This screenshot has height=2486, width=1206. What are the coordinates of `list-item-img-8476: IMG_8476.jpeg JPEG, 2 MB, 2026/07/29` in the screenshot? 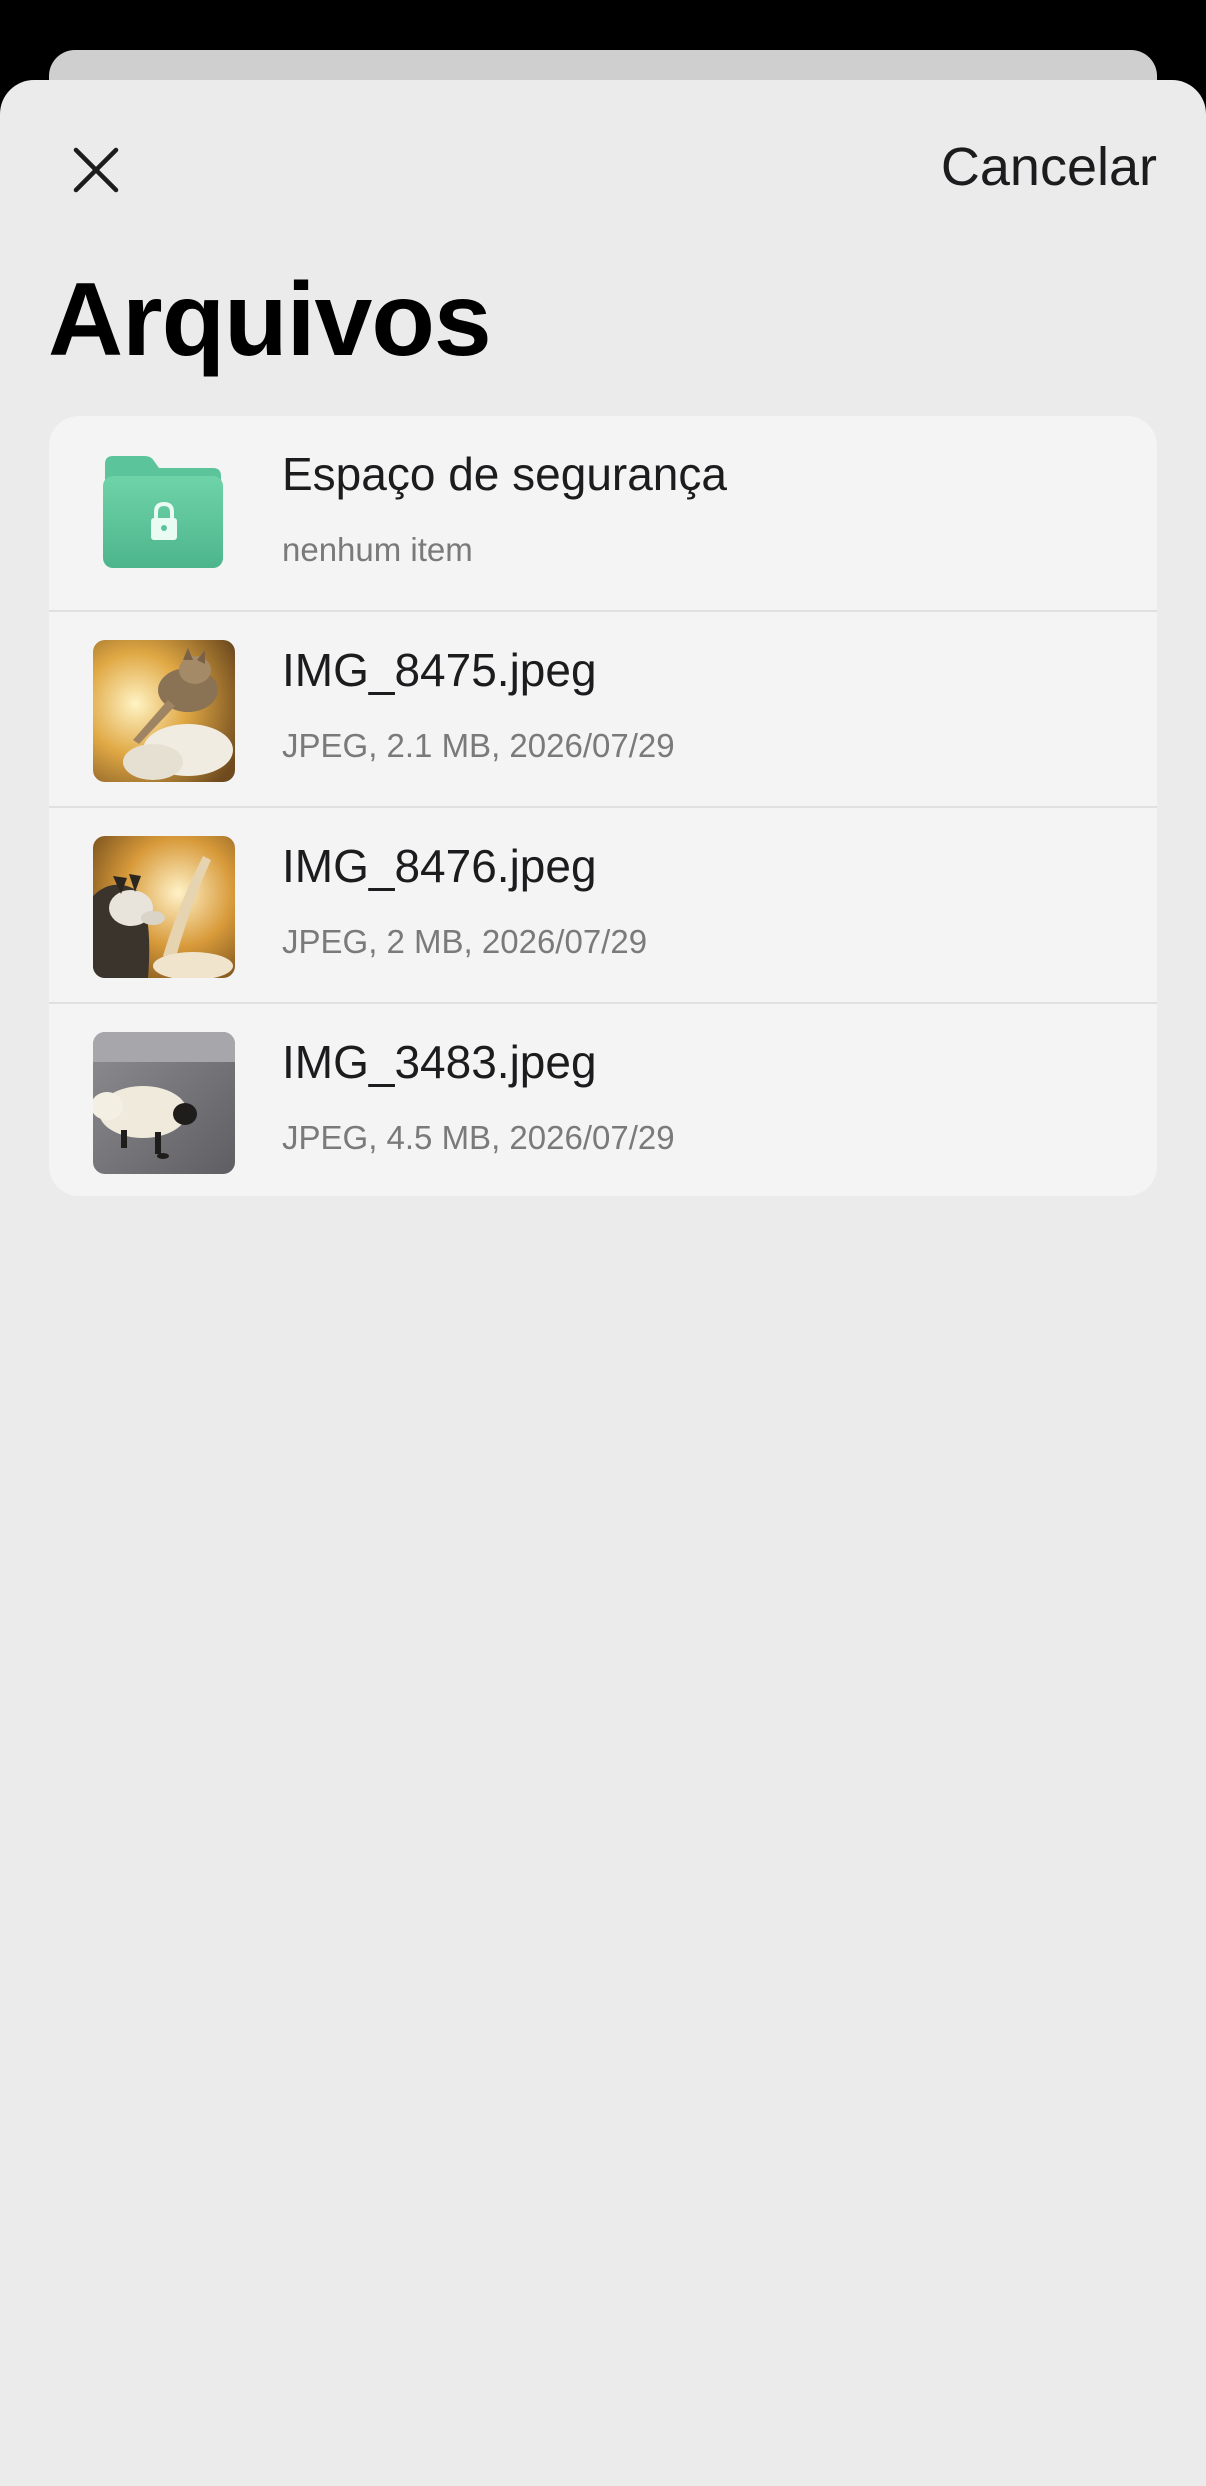 It's located at (603, 906).